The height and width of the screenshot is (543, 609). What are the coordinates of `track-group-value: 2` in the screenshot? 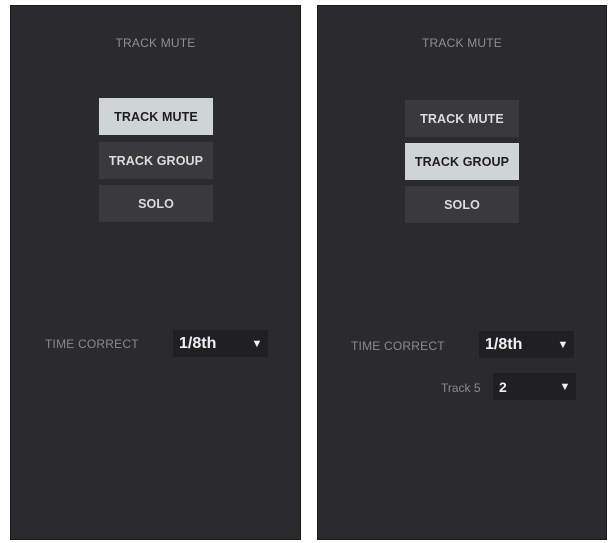 It's located at (503, 386).